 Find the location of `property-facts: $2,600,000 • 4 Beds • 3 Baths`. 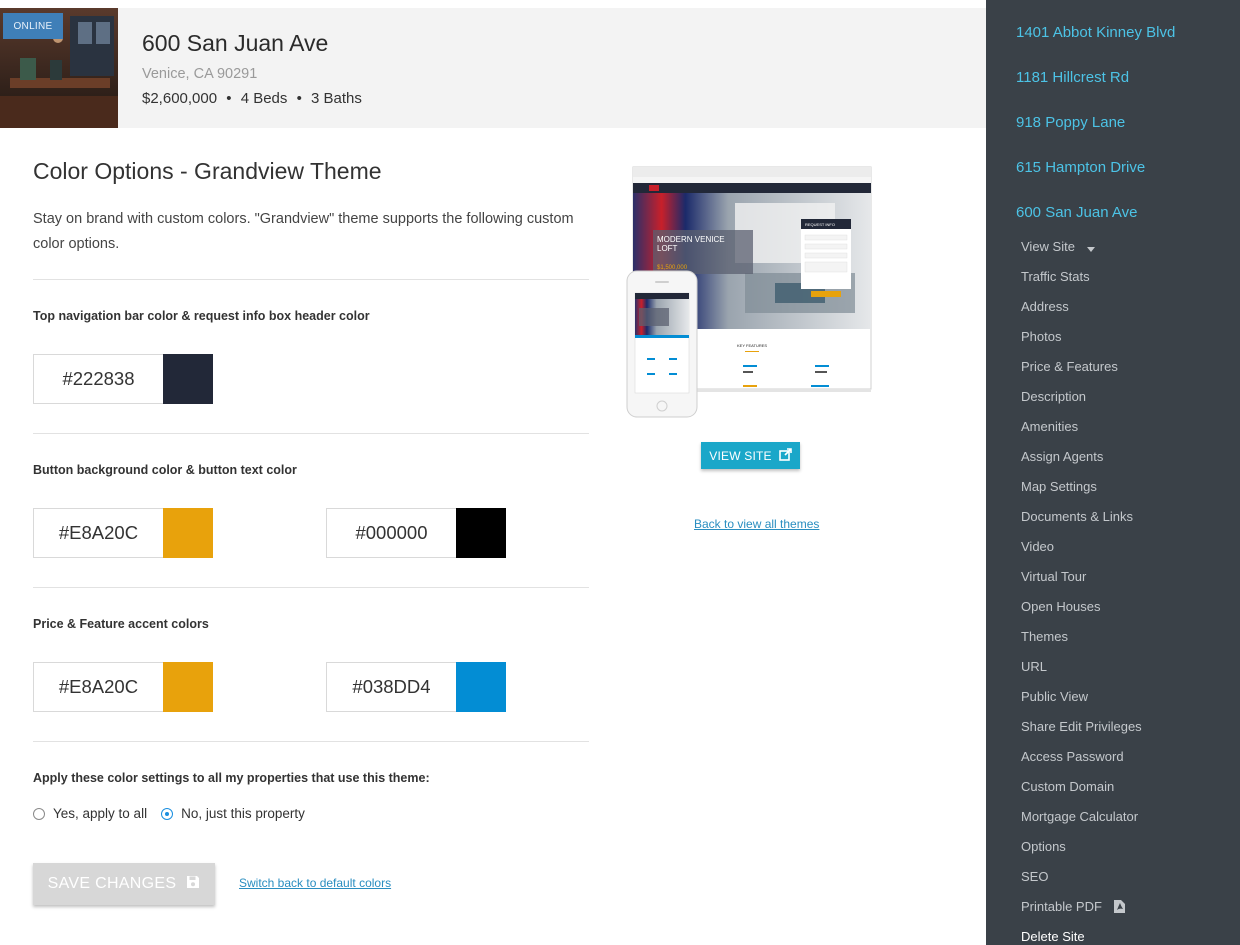

property-facts: $2,600,000 • 4 Beds • 3 Baths is located at coordinates (252, 98).